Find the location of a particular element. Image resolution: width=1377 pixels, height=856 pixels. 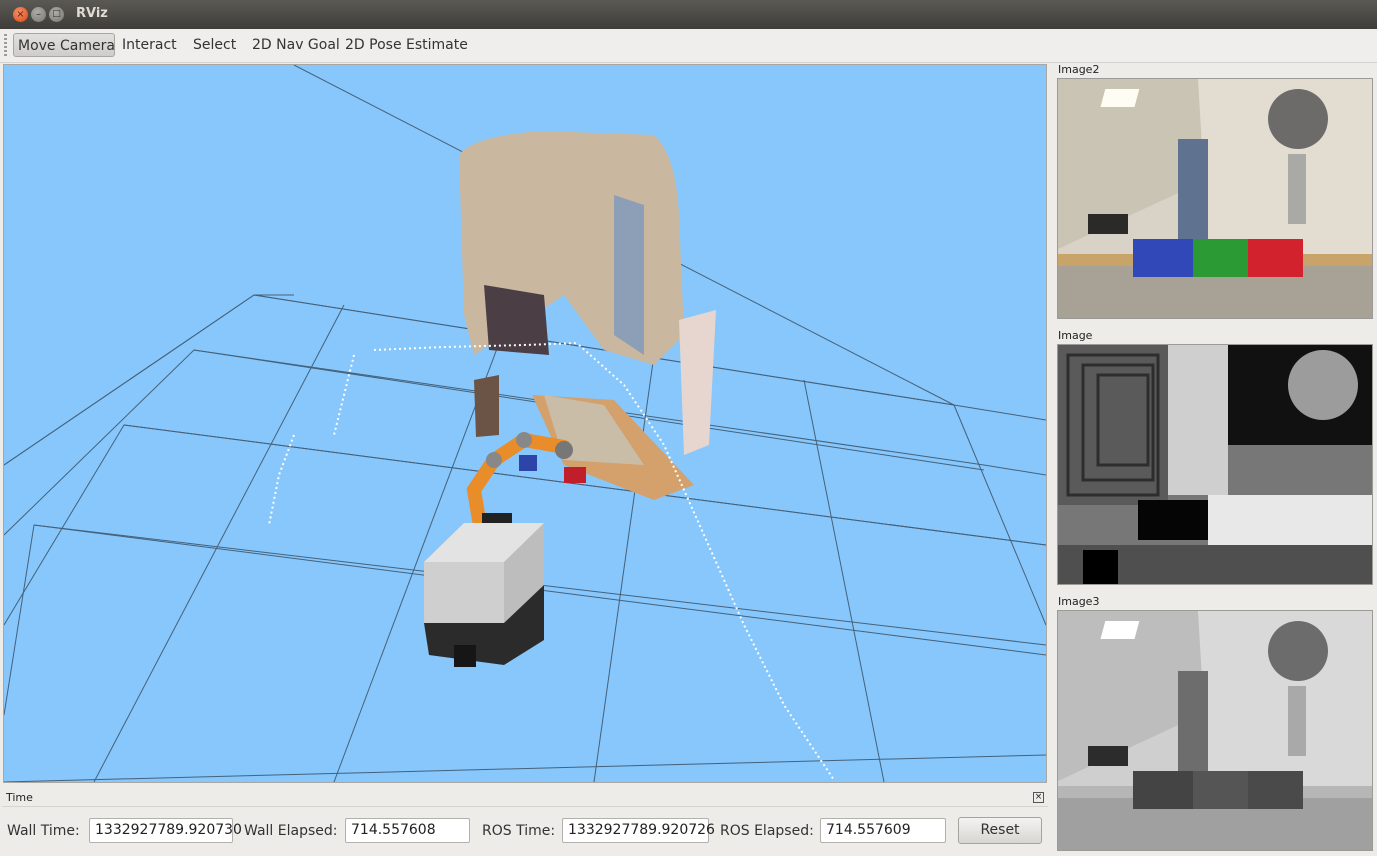

wall-elapsed-field: 714.557608 is located at coordinates (407, 830).